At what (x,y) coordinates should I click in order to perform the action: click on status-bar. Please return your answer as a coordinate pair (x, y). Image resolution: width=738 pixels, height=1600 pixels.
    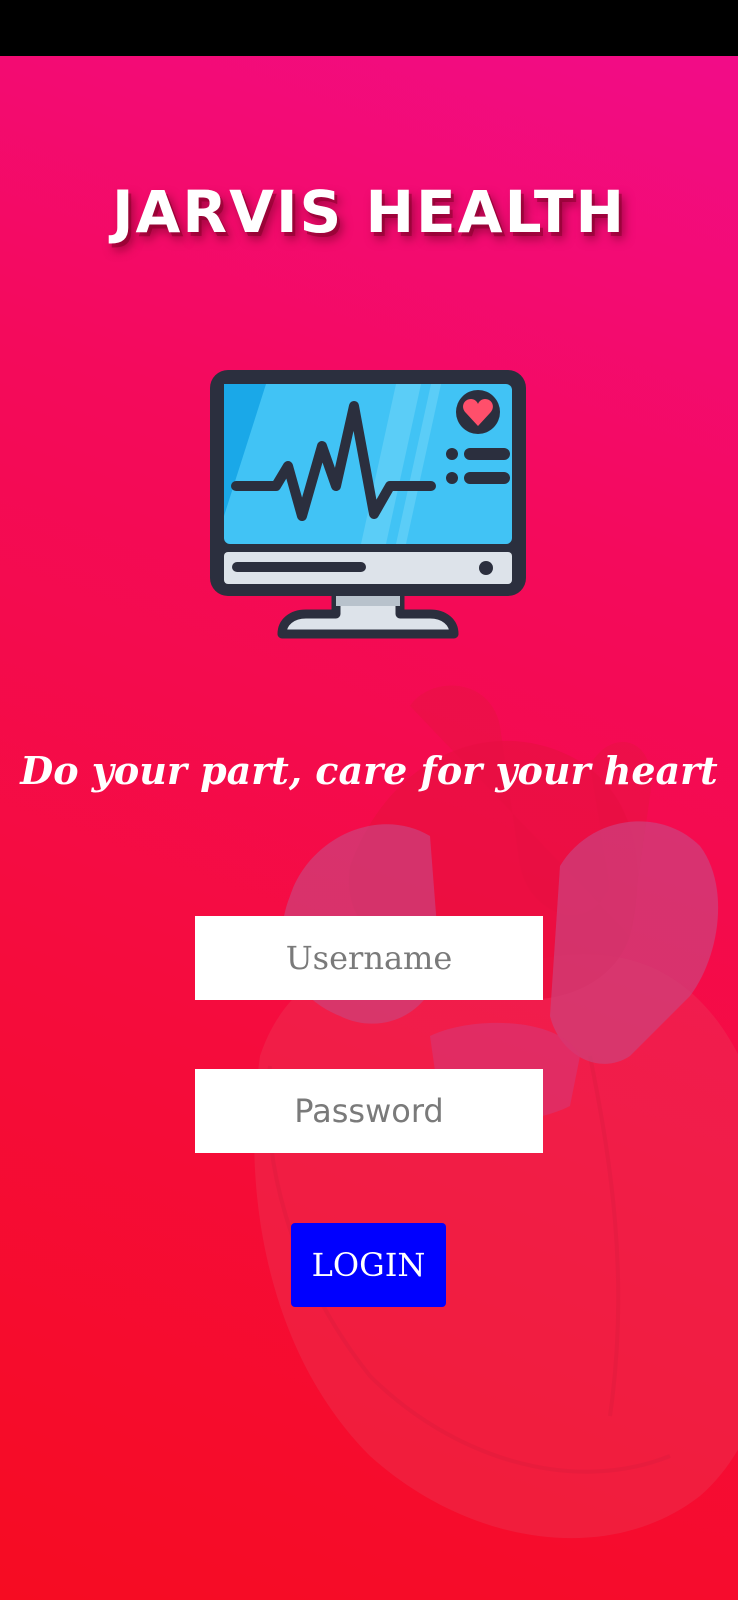
    Looking at the image, I should click on (369, 28).